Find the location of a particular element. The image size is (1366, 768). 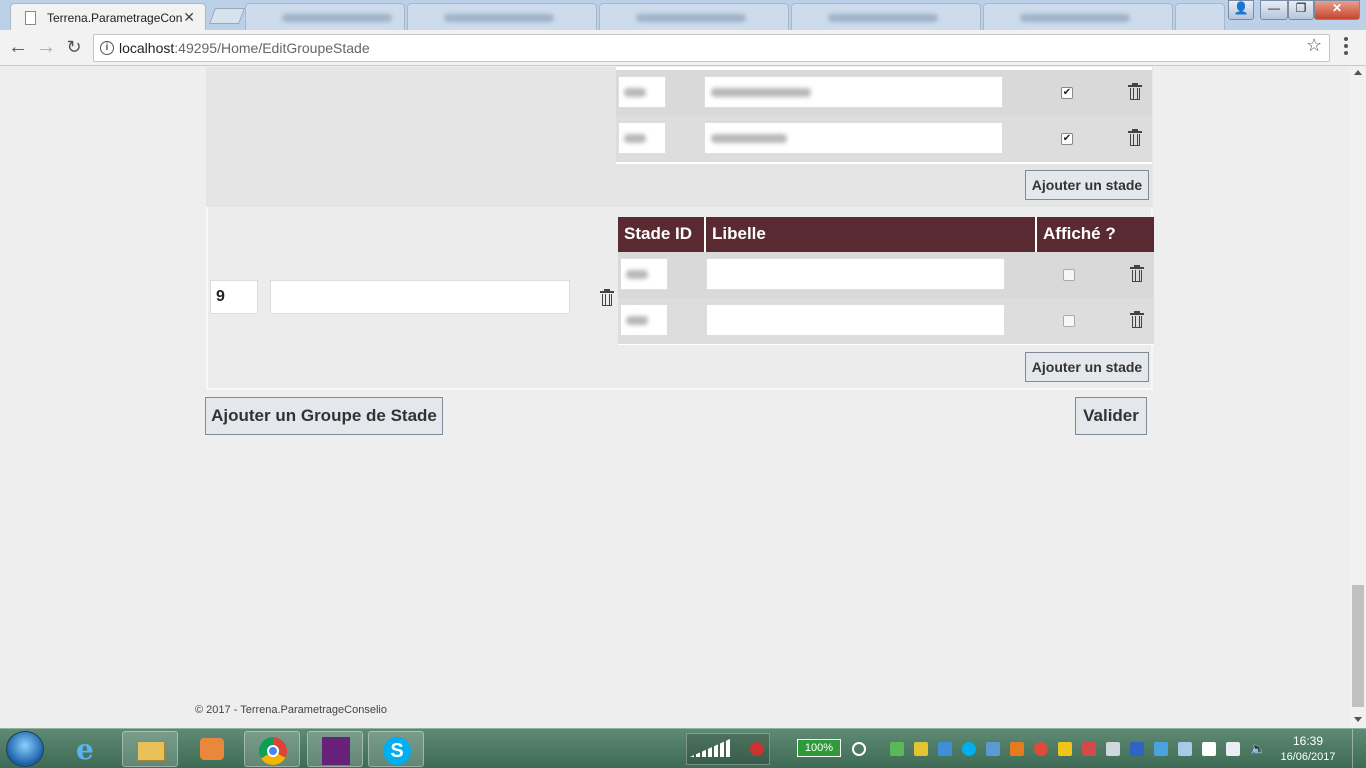

stage-table-2: Stade ID Libelle Affiché ? is located at coordinates (886, 281).